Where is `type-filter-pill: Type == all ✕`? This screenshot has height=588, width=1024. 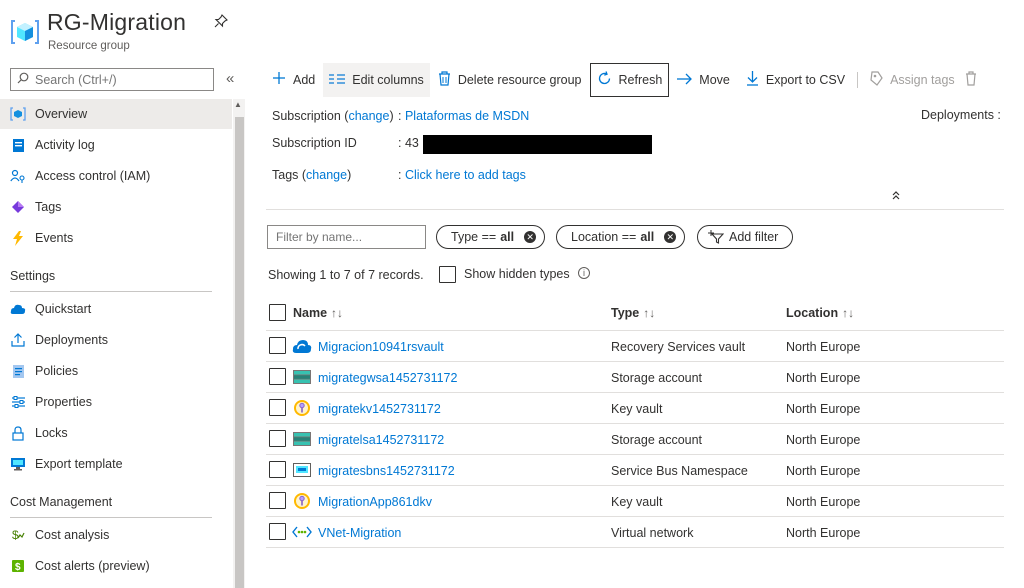 type-filter-pill: Type == all ✕ is located at coordinates (491, 237).